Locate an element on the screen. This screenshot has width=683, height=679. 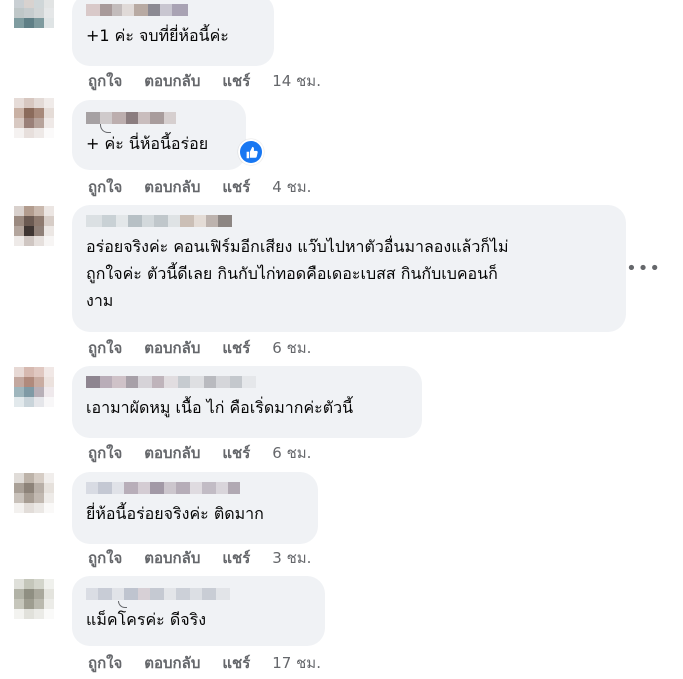
comment-text: + ค่ะ นี่ห้อนี้อร่อย is located at coordinates (159, 143).